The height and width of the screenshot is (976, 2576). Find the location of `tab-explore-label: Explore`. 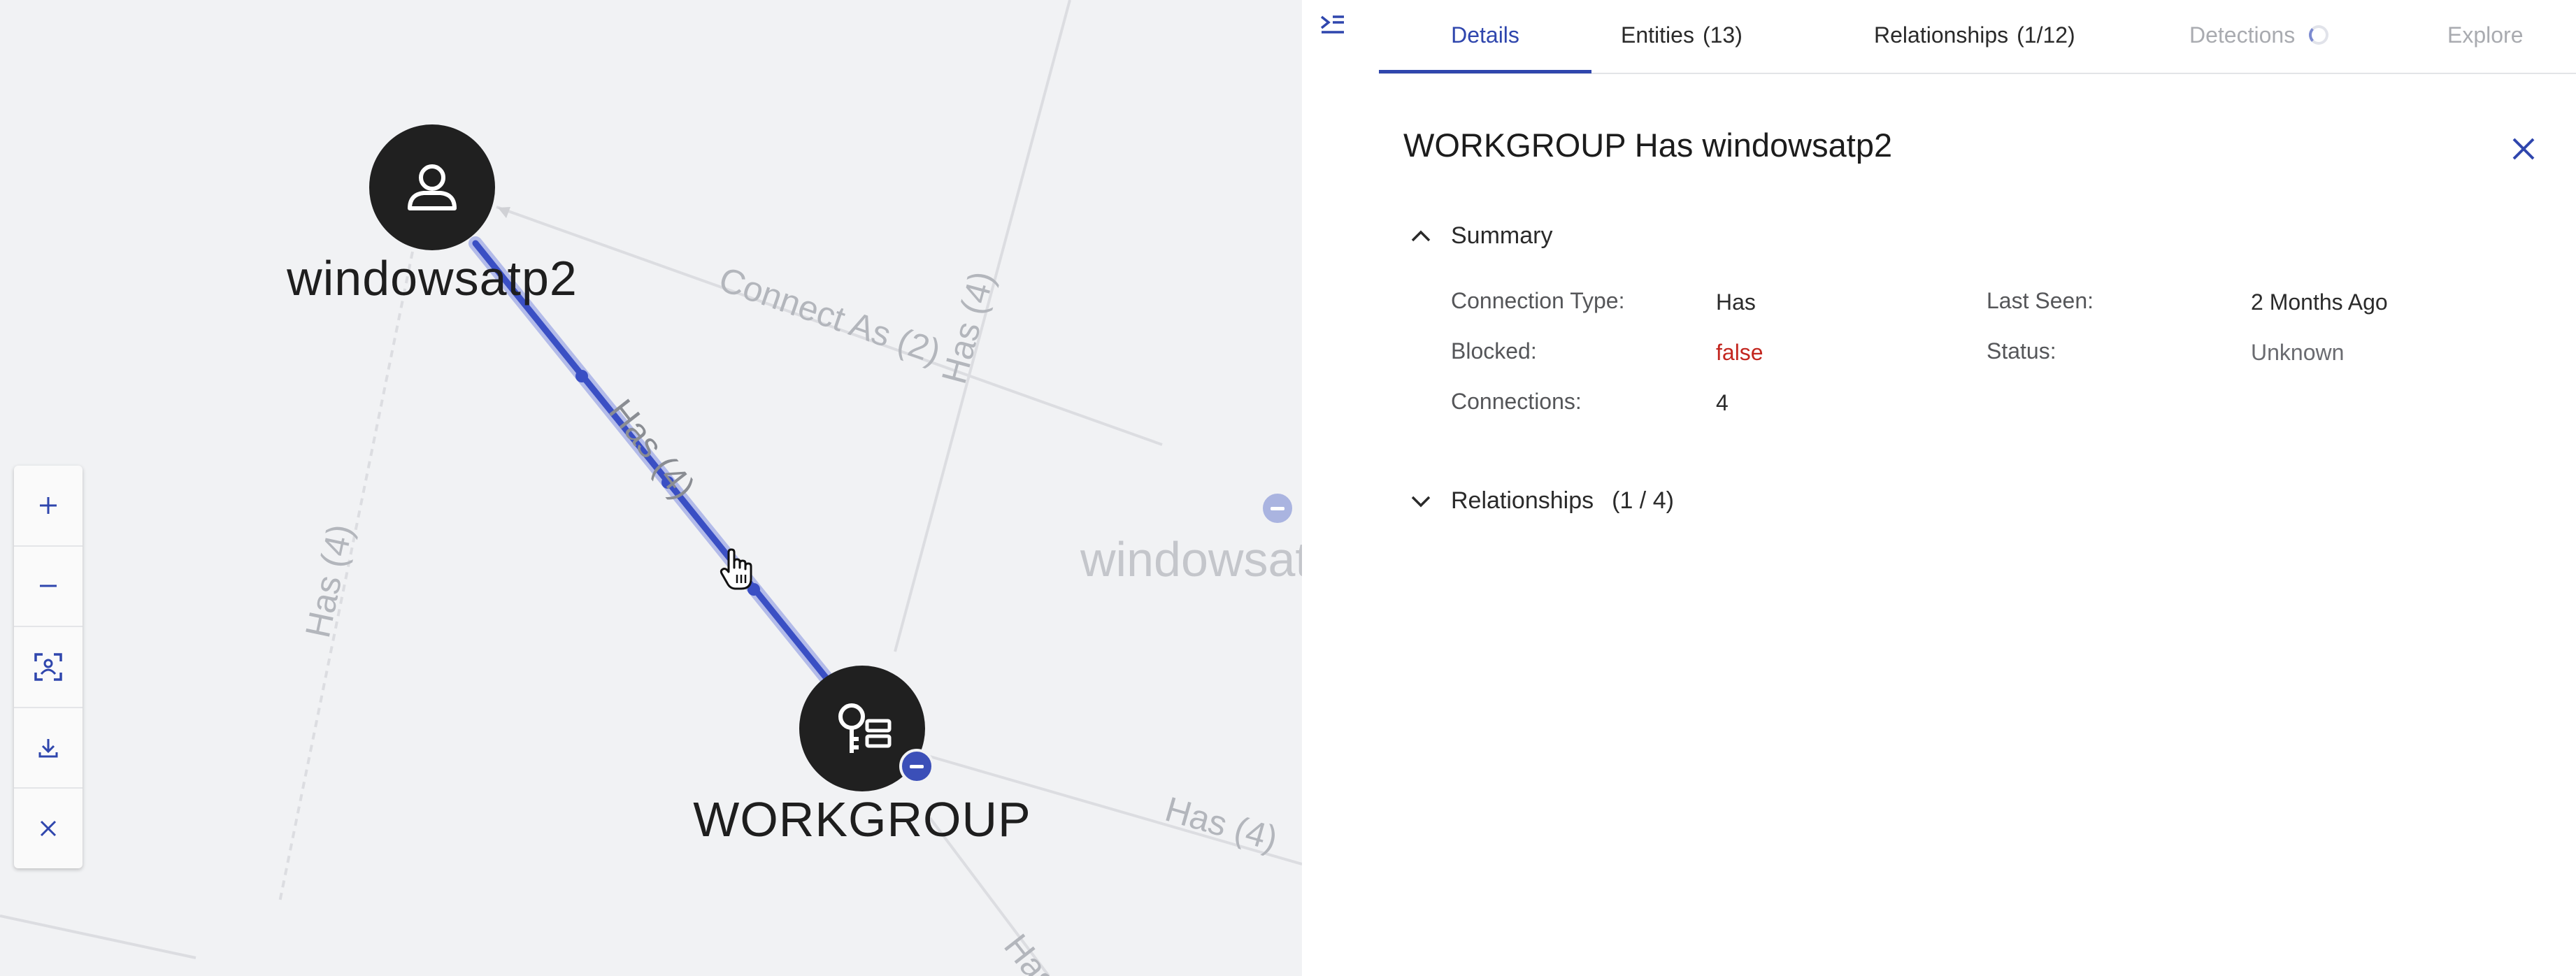

tab-explore-label: Explore is located at coordinates (2485, 35).